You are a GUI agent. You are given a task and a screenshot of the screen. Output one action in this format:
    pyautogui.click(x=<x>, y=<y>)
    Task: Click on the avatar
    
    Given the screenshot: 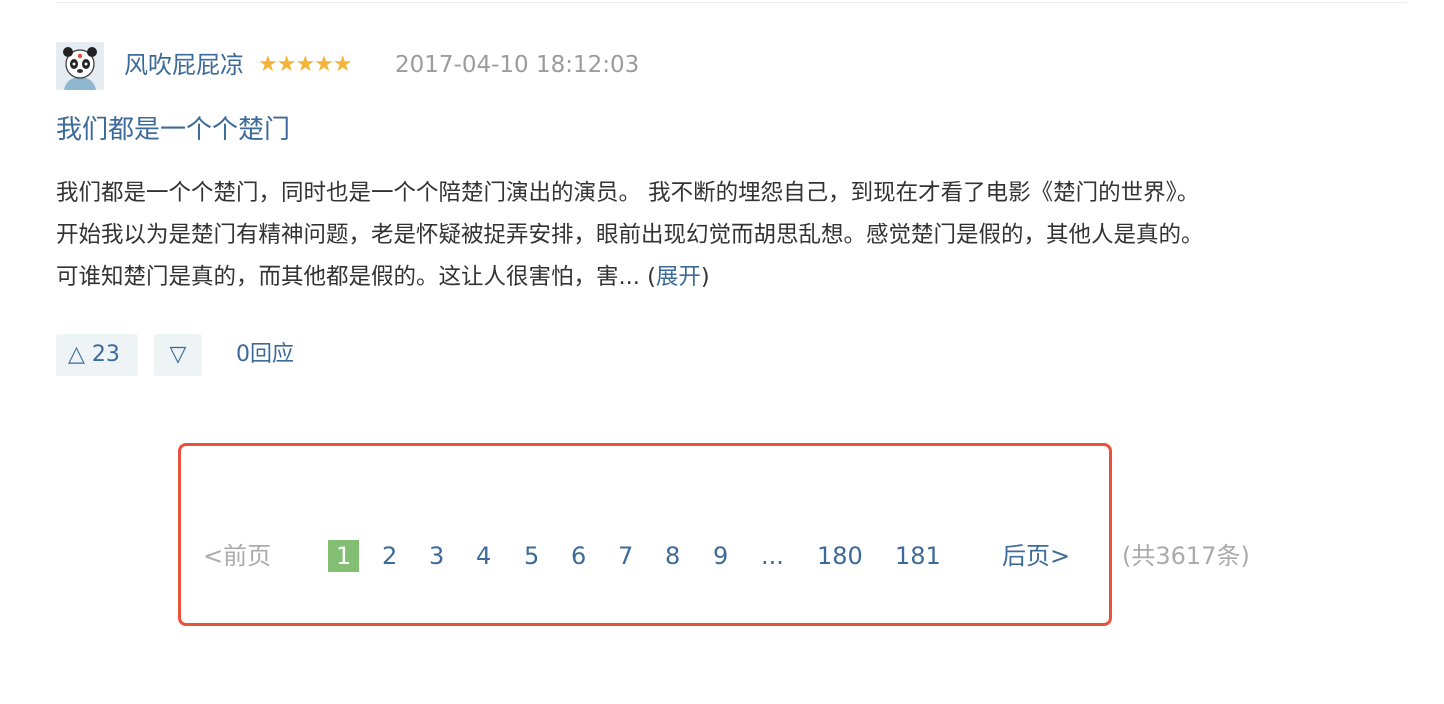 What is the action you would take?
    pyautogui.click(x=80, y=66)
    